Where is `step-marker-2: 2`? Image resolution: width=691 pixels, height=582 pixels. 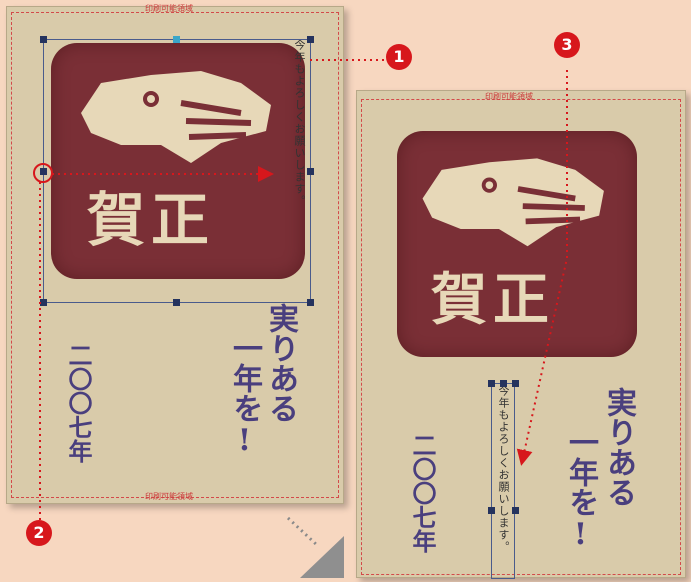
step-marker-2: 2 is located at coordinates (39, 533).